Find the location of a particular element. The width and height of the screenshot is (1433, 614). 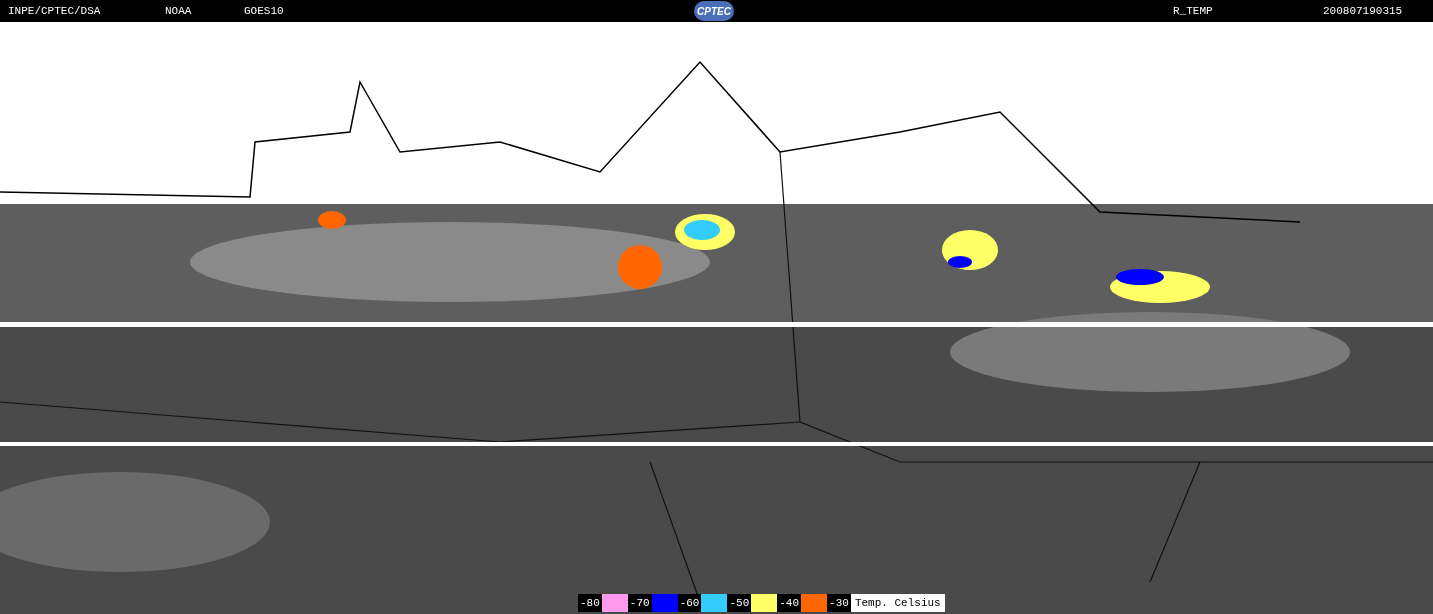

timestamp-label: 200807190315 is located at coordinates (1363, 11).